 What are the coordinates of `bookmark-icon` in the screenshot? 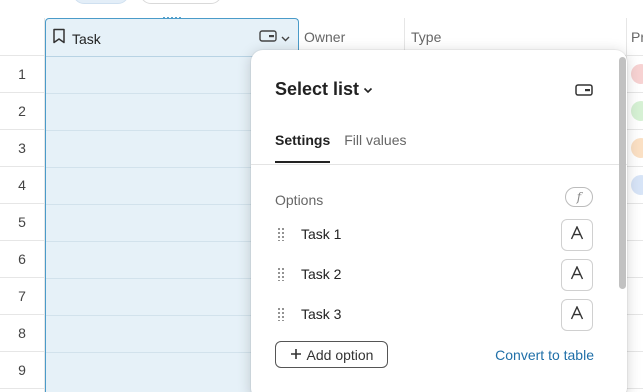 It's located at (59, 38).